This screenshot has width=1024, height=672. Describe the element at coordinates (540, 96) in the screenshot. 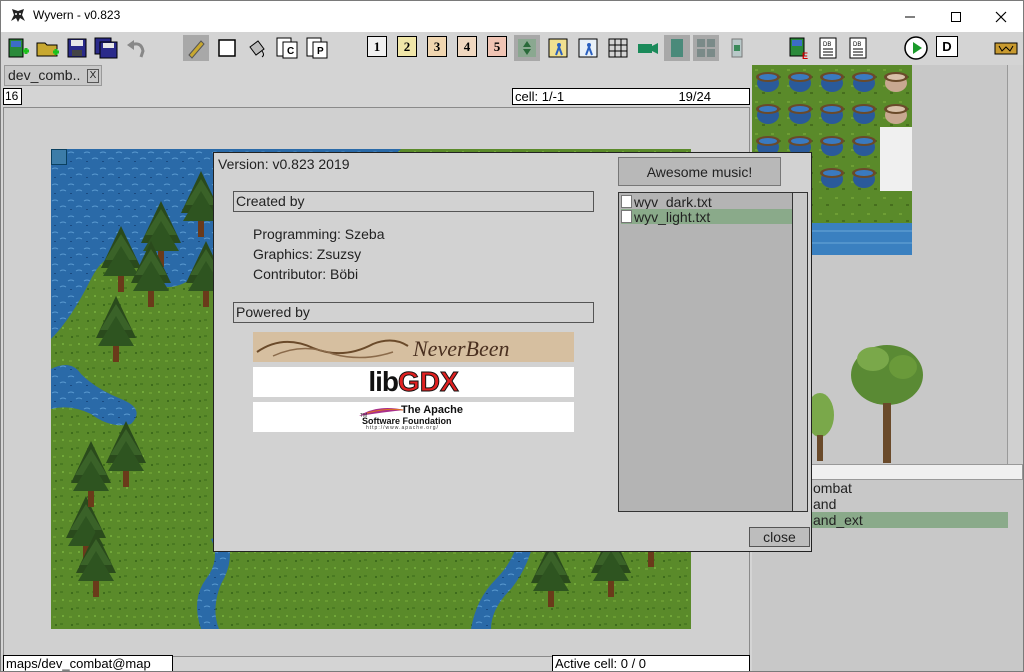

I see `cell-label: cell: 1/-1` at that location.